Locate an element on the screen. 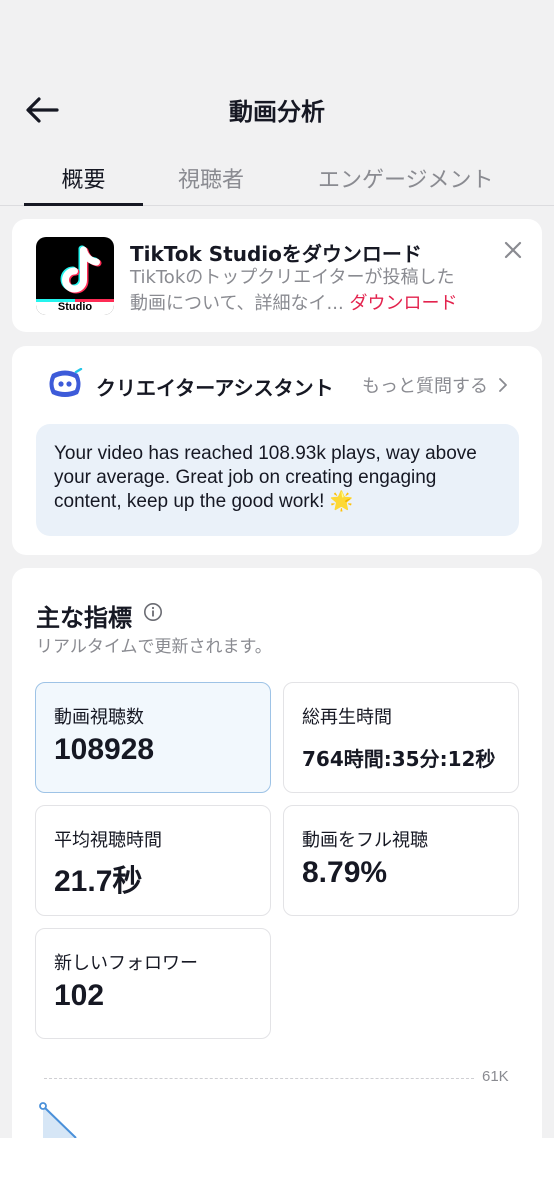 Image resolution: width=554 pixels, height=1200 pixels. metric-tile-full-video-watched: 動画をフル視聴 8.79% is located at coordinates (401, 860).